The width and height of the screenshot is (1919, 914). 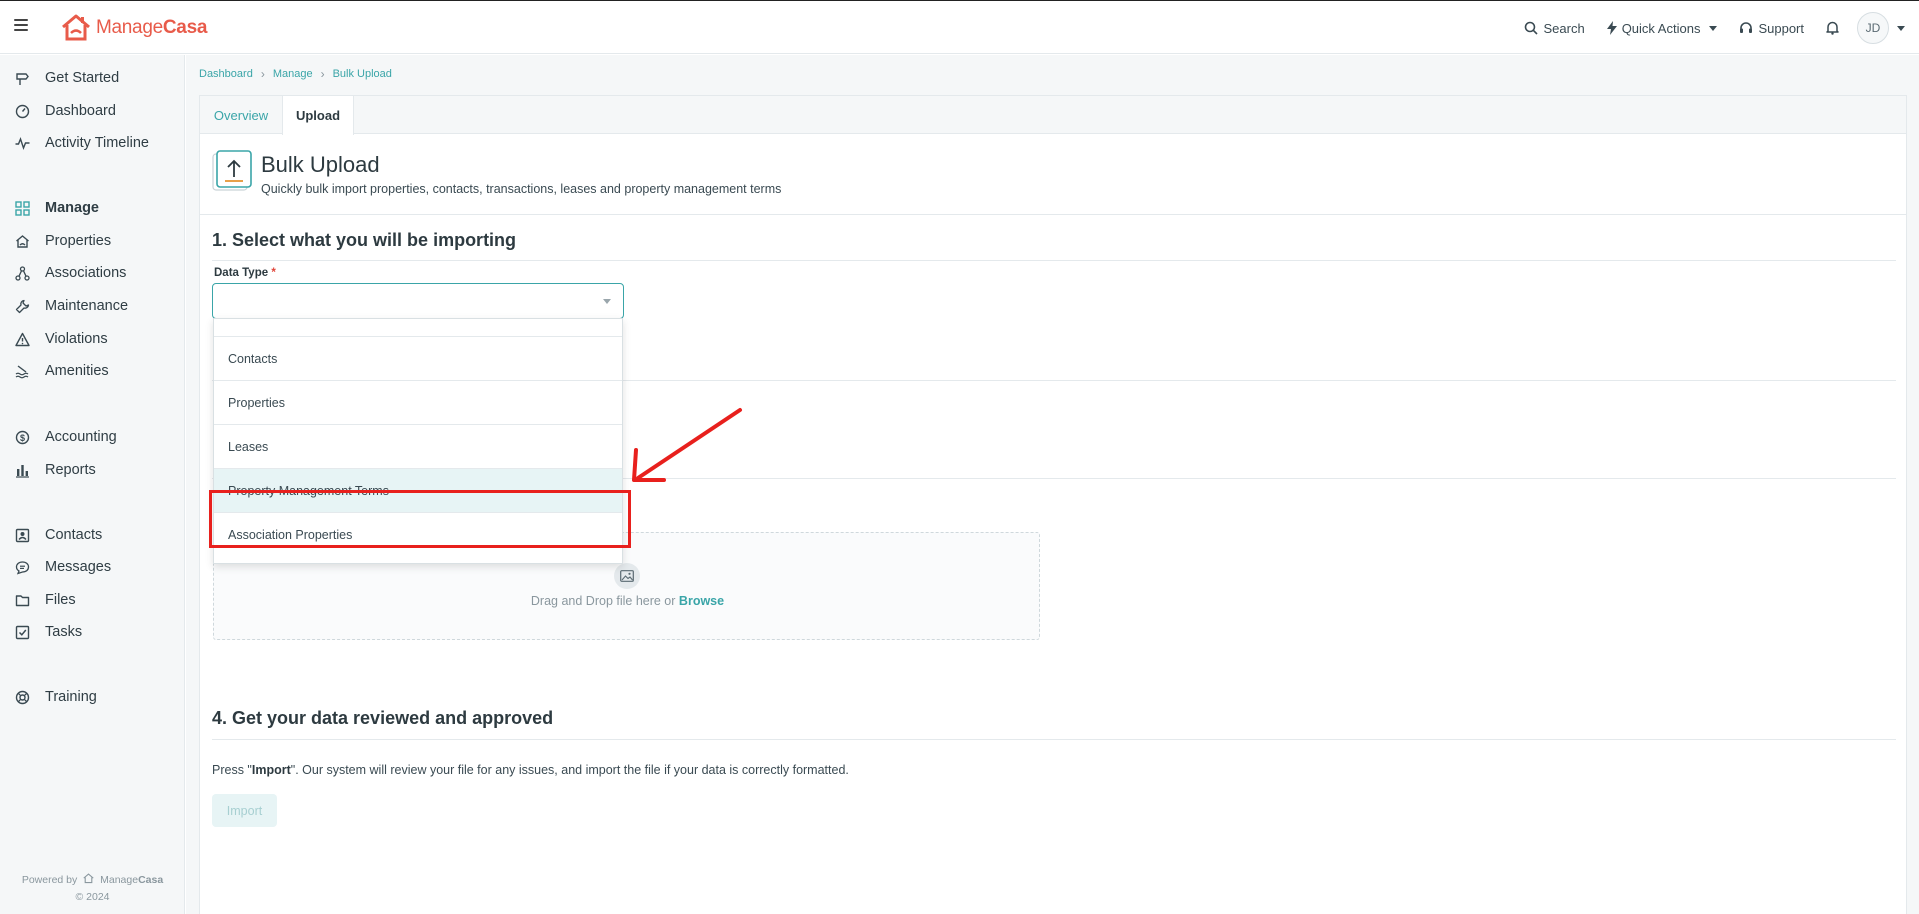 What do you see at coordinates (92, 78) in the screenshot?
I see `sidebar-item-get-started: Get Started` at bounding box center [92, 78].